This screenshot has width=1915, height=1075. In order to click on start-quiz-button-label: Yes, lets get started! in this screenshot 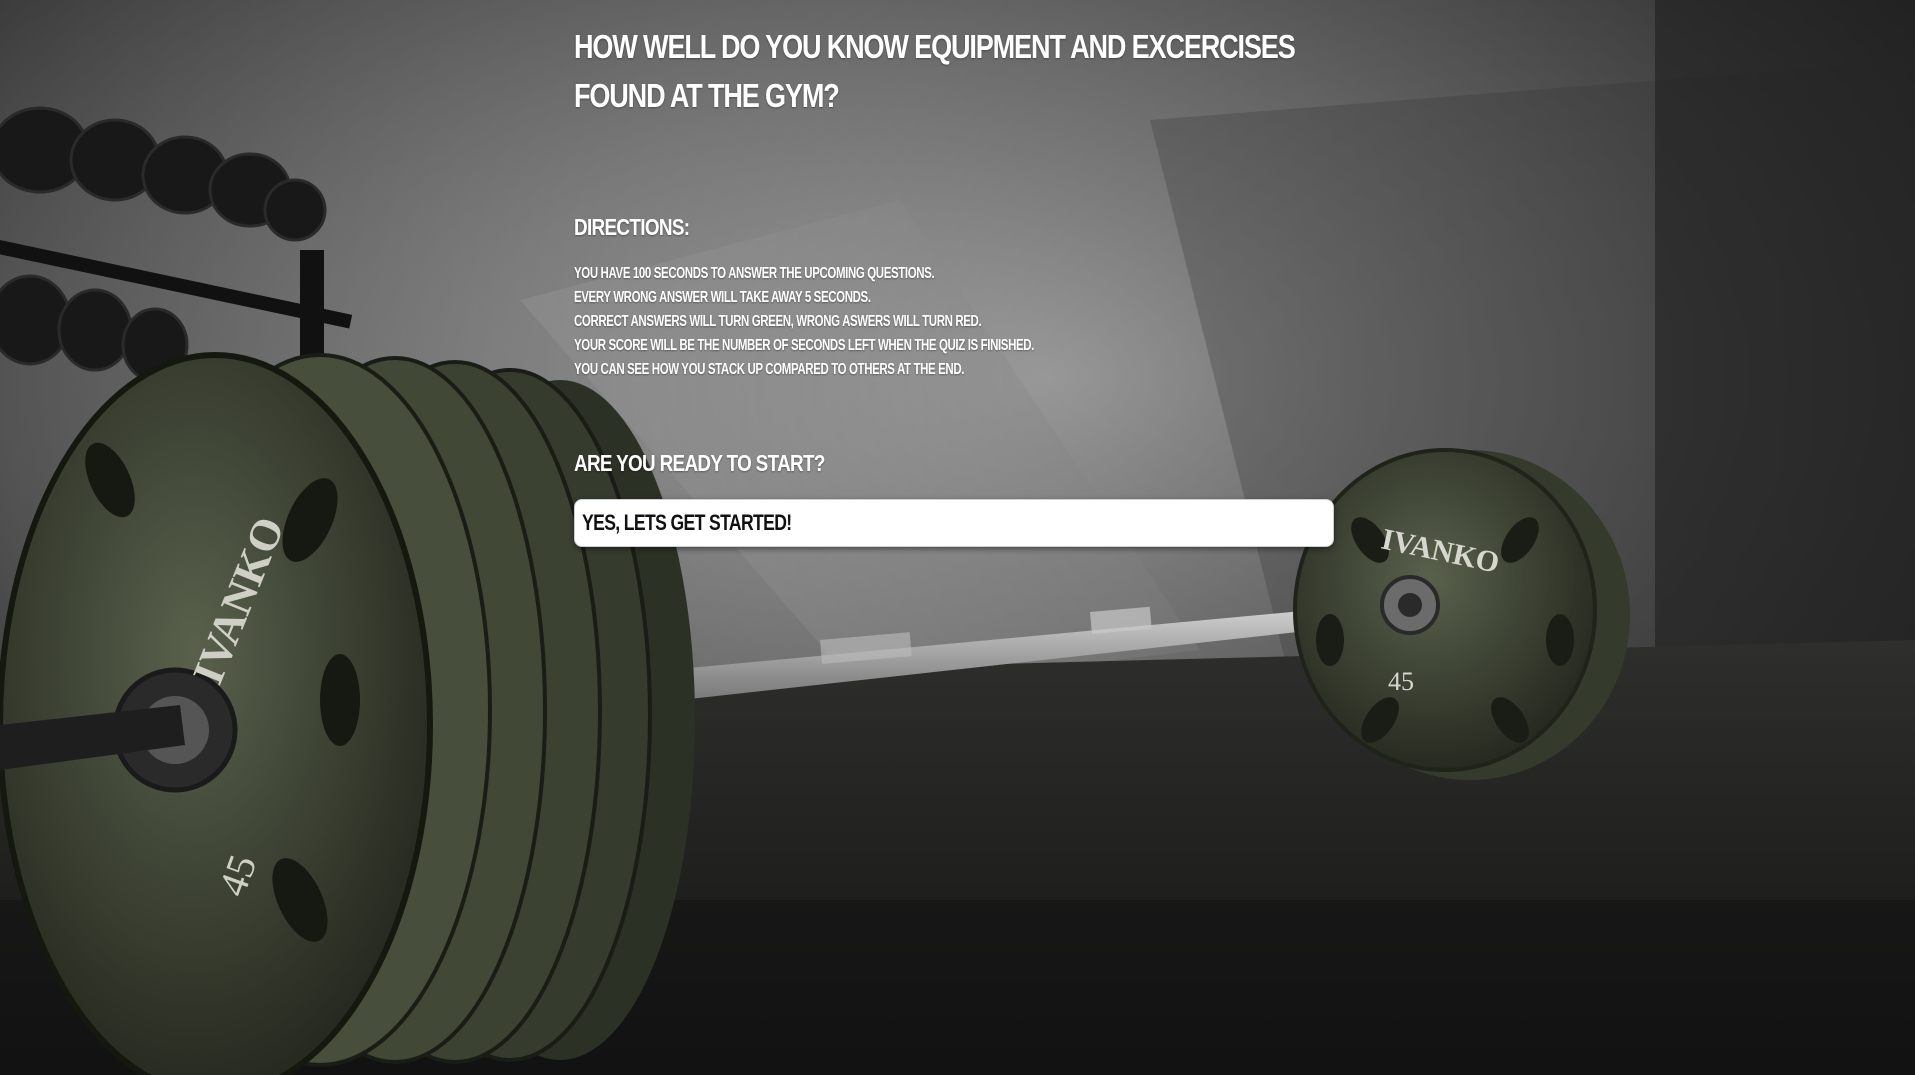, I will do `click(687, 522)`.